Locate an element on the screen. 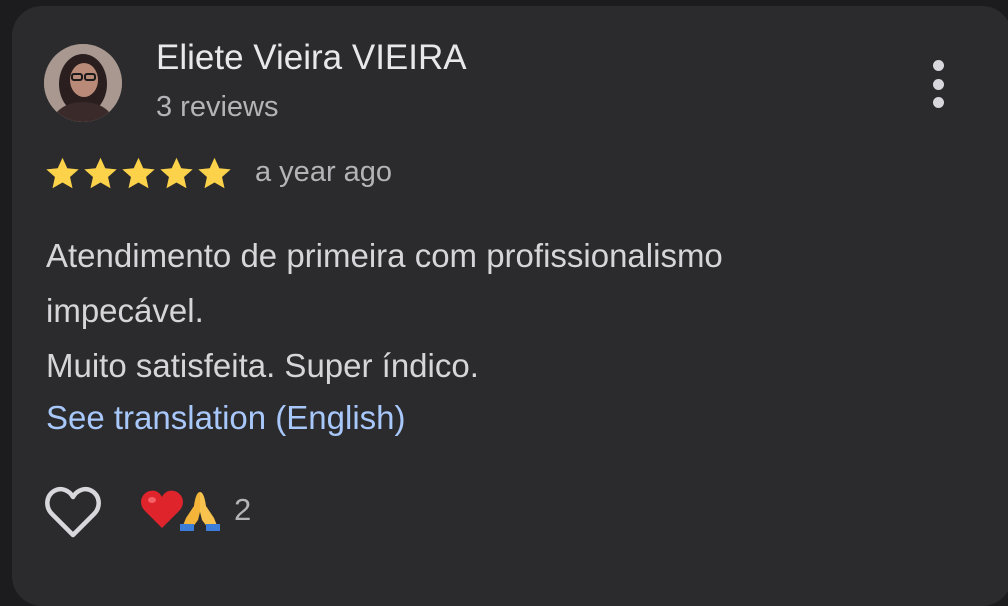 The width and height of the screenshot is (1008, 606). reactions: 2 is located at coordinates (195, 510).